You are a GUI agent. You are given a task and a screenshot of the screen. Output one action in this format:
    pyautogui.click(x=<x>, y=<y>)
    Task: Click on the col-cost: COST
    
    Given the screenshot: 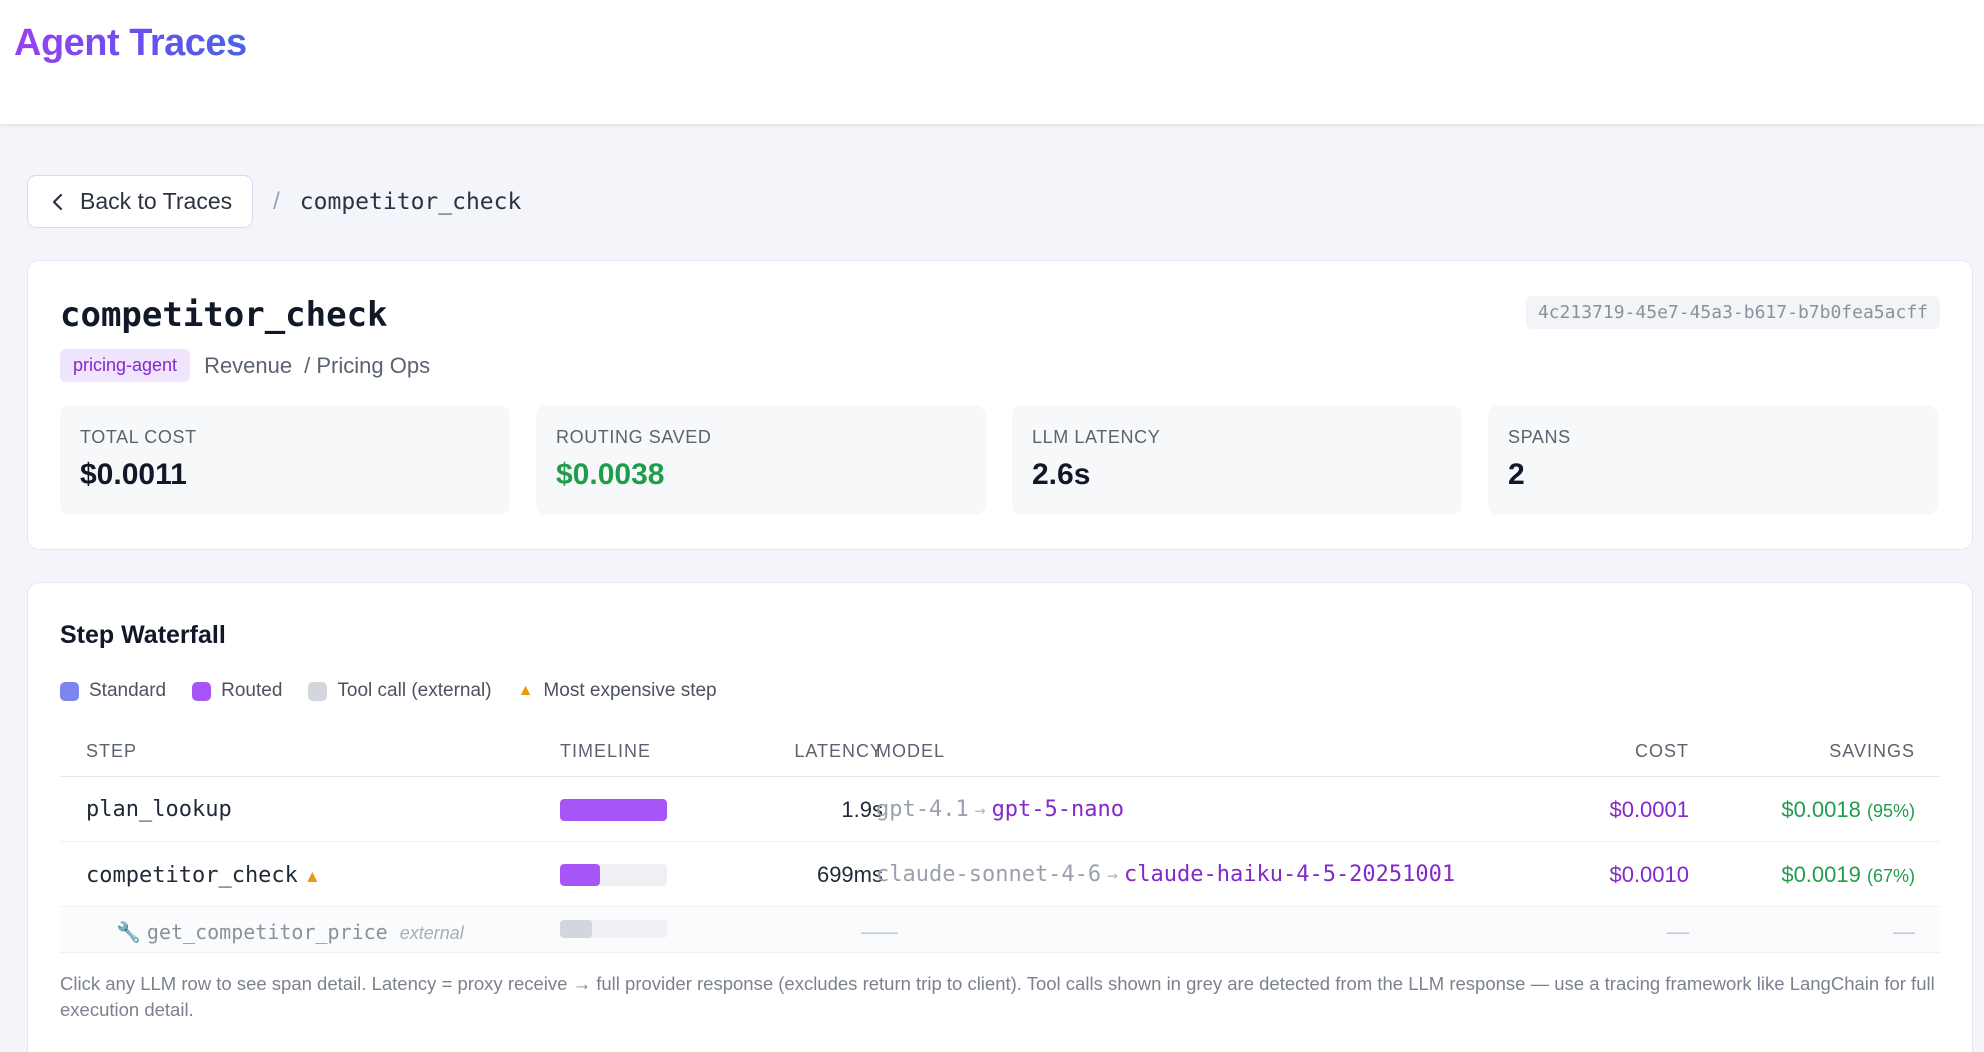 What is the action you would take?
    pyautogui.click(x=1661, y=751)
    